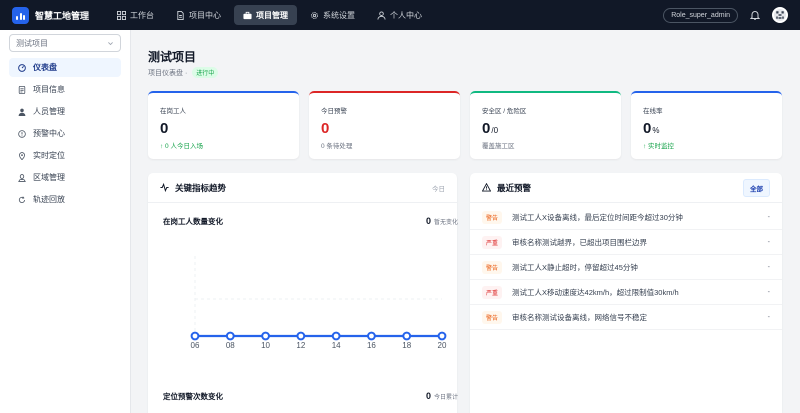 The height and width of the screenshot is (413, 800). What do you see at coordinates (492, 292) in the screenshot?
I see `alert-level-tag: 严重` at bounding box center [492, 292].